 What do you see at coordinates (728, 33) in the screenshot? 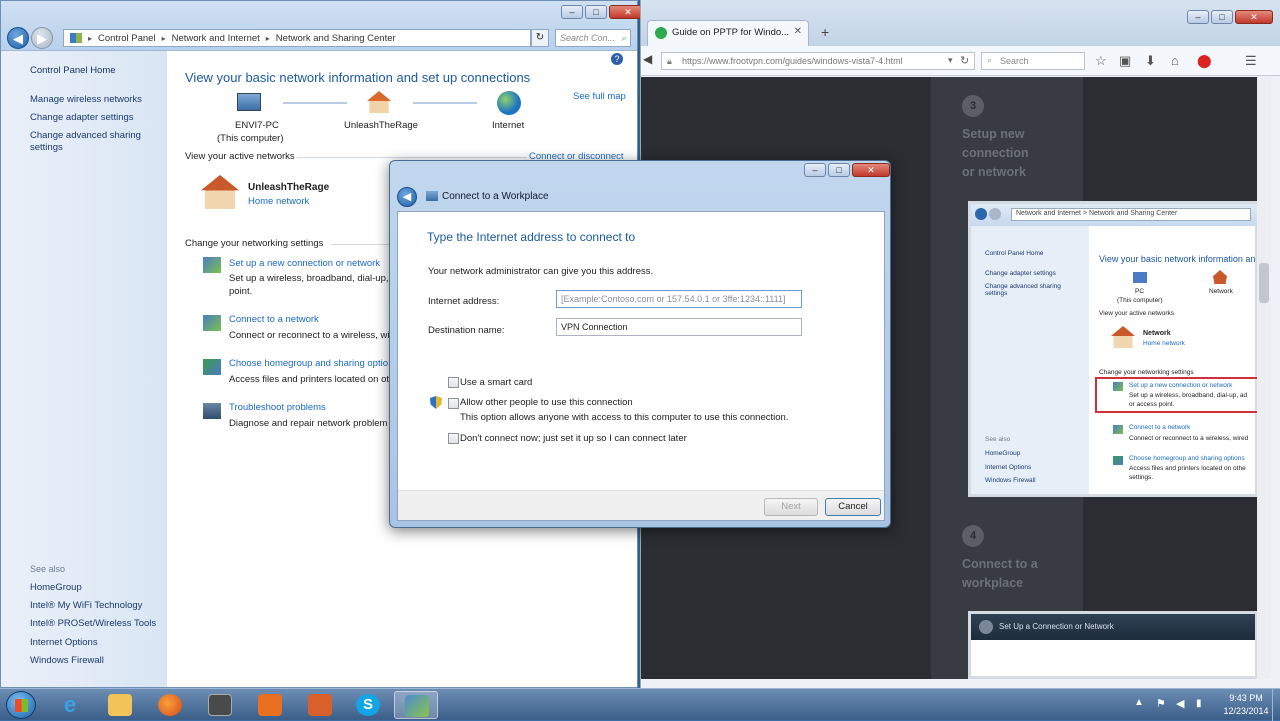
I see `tab-guide: Guide on PPTP for Windo... ✕` at bounding box center [728, 33].